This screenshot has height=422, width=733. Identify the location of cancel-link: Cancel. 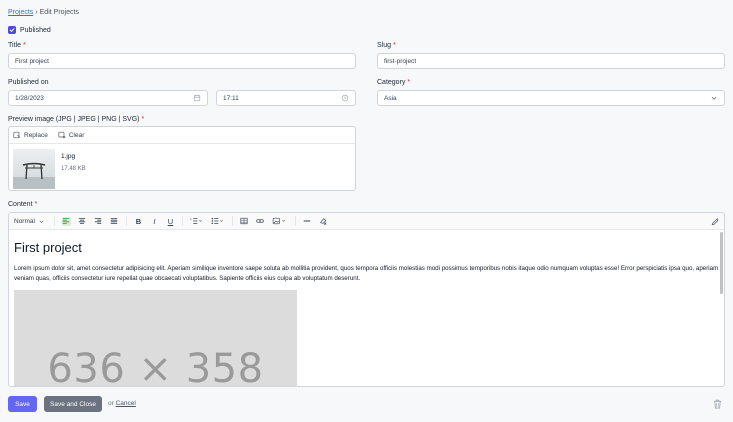
(126, 403).